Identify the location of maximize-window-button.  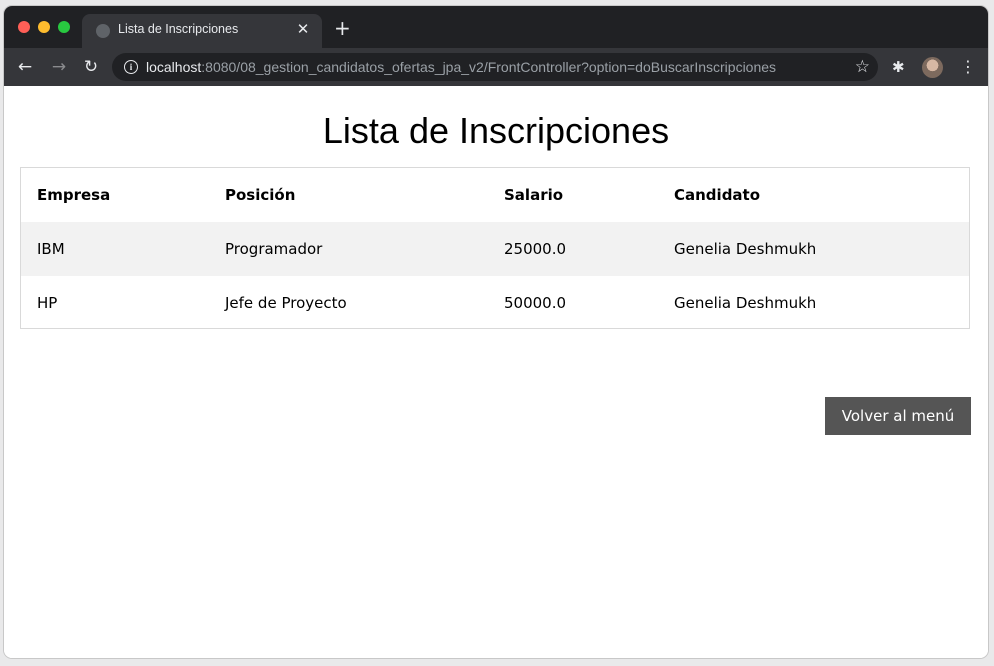
(64, 27).